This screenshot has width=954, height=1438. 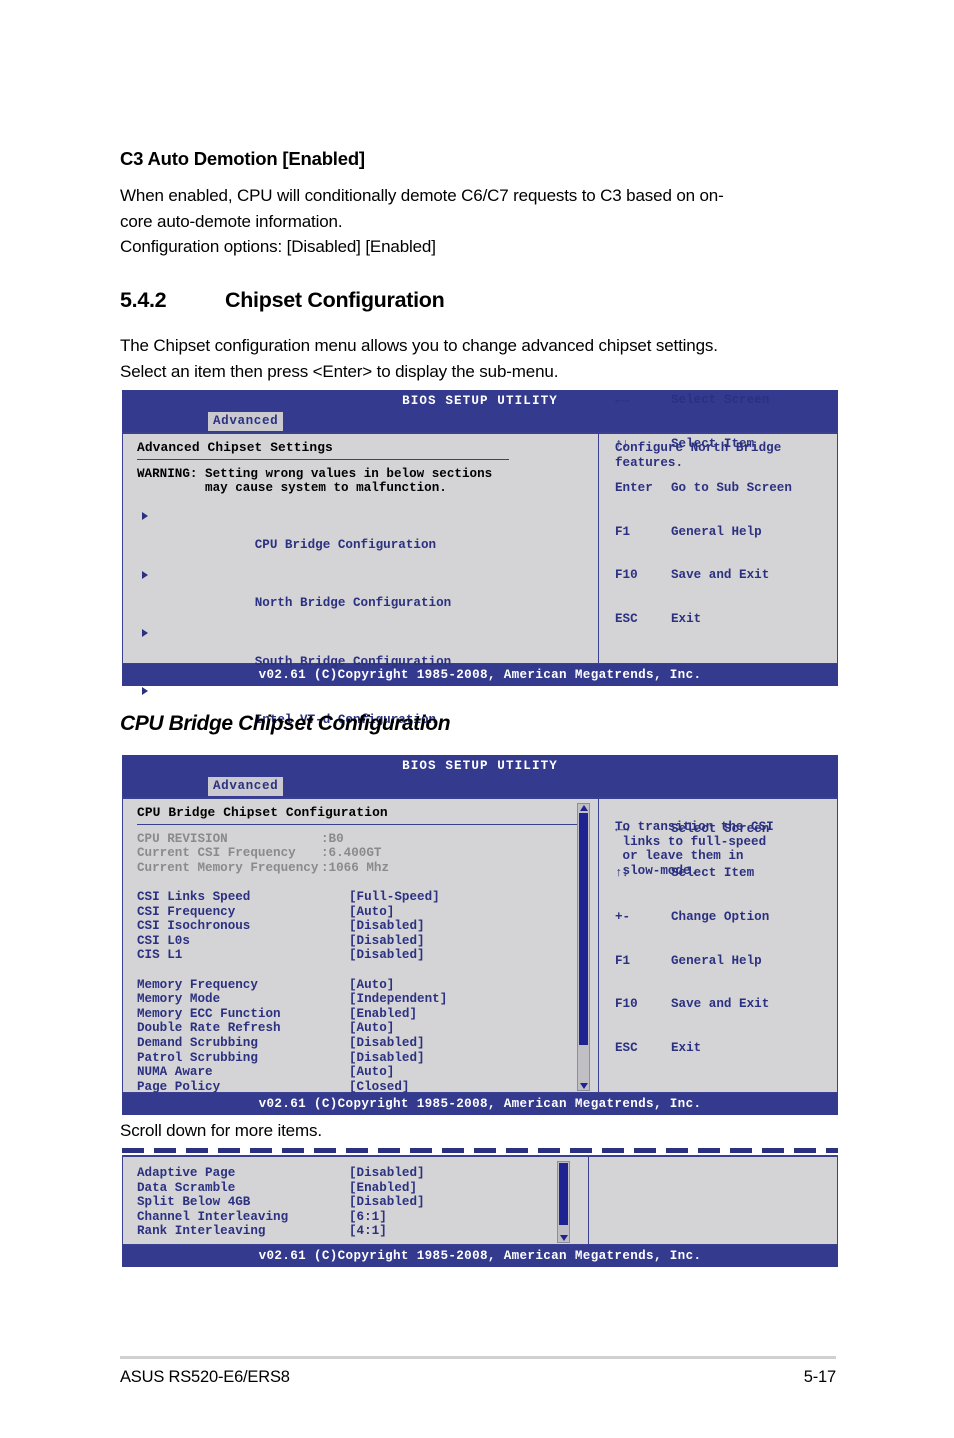 What do you see at coordinates (201, 1231) in the screenshot?
I see `row-label: Rank Interleaving` at bounding box center [201, 1231].